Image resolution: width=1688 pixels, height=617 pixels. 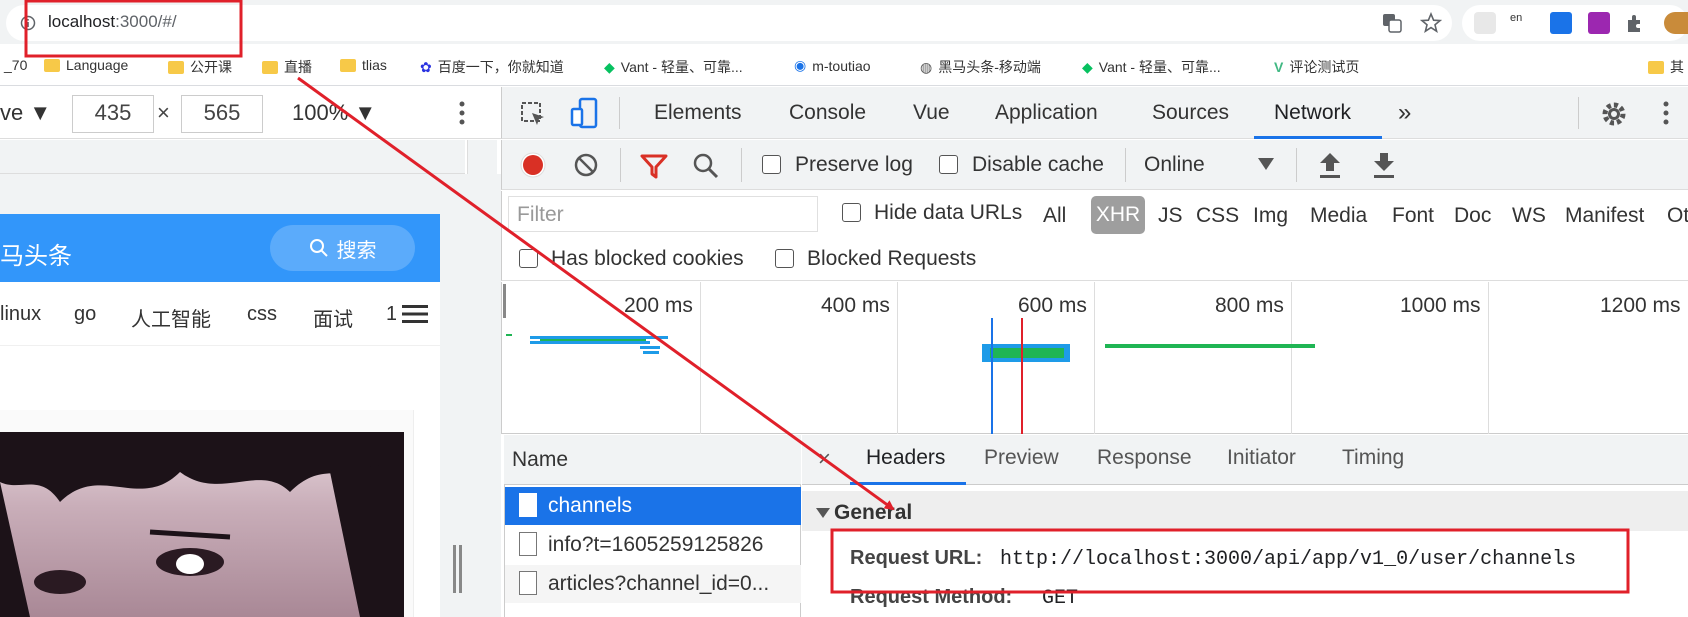 I want to click on type-filter-media: Media, so click(x=1338, y=216).